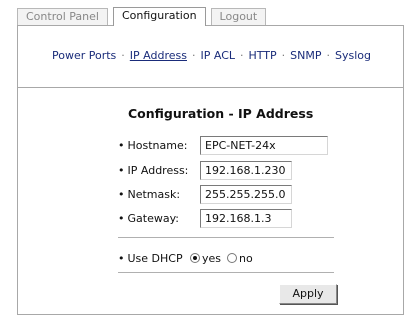 The width and height of the screenshot is (417, 327). Describe the element at coordinates (238, 16) in the screenshot. I see `tab-logout: Logout` at that location.